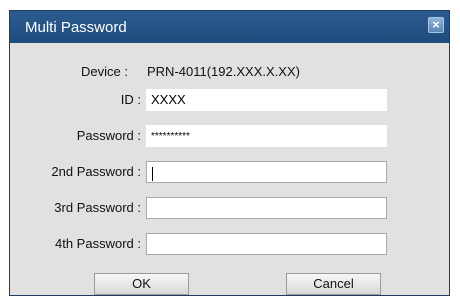  Describe the element at coordinates (152, 173) in the screenshot. I see `text-cursor` at that location.